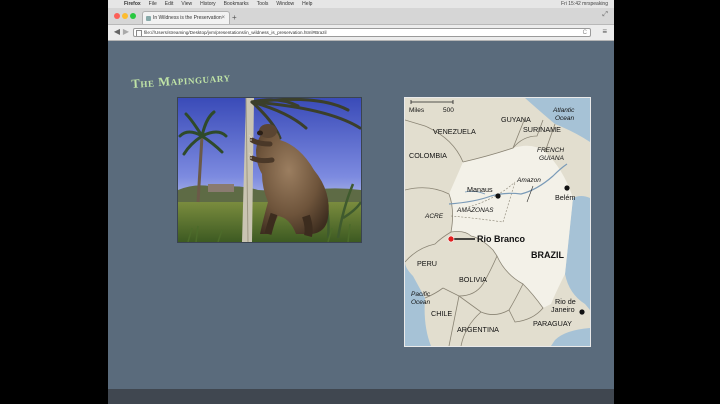 The height and width of the screenshot is (404, 720). What do you see at coordinates (361, 396) in the screenshot?
I see `bottom-bar` at bounding box center [361, 396].